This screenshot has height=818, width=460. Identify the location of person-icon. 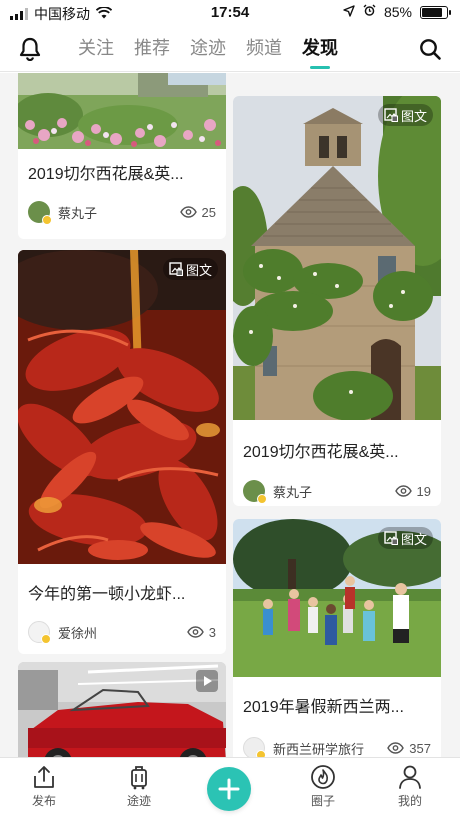
(410, 777).